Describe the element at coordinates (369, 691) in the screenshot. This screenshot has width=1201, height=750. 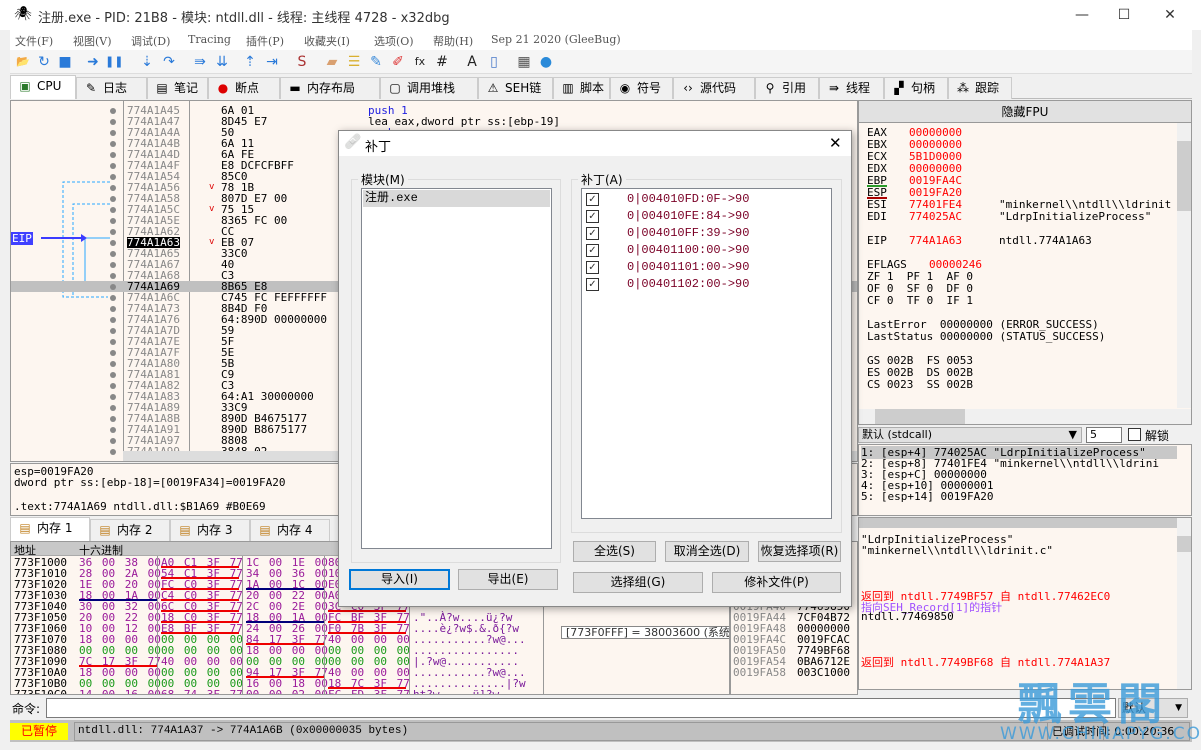
I see `hex-group: FC FD 3F 77` at that location.